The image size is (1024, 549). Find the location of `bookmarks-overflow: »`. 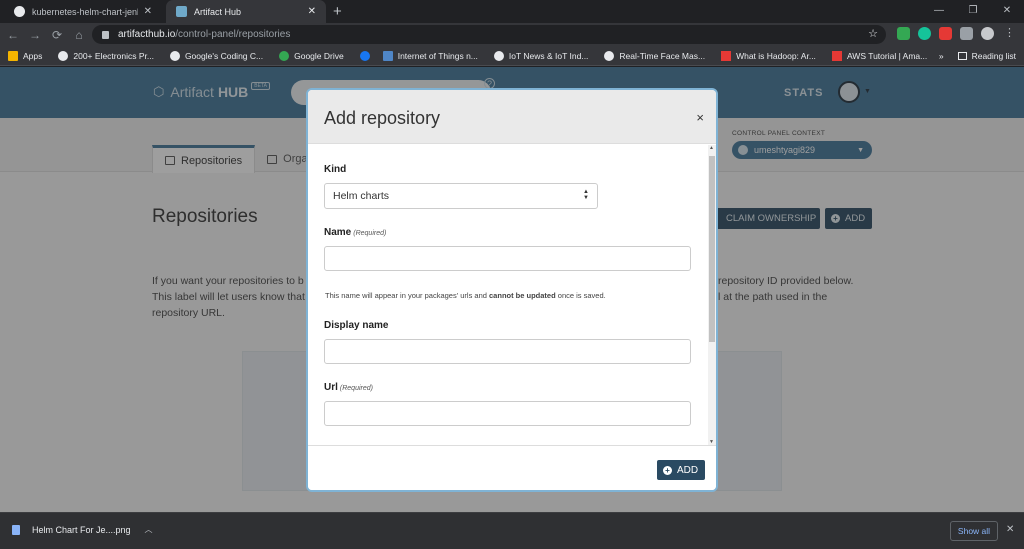

bookmarks-overflow: » is located at coordinates (941, 56).